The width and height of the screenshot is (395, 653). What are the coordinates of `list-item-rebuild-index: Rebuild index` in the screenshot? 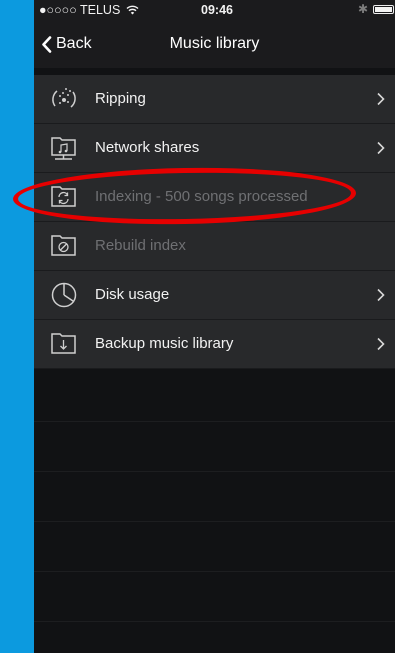 It's located at (214, 246).